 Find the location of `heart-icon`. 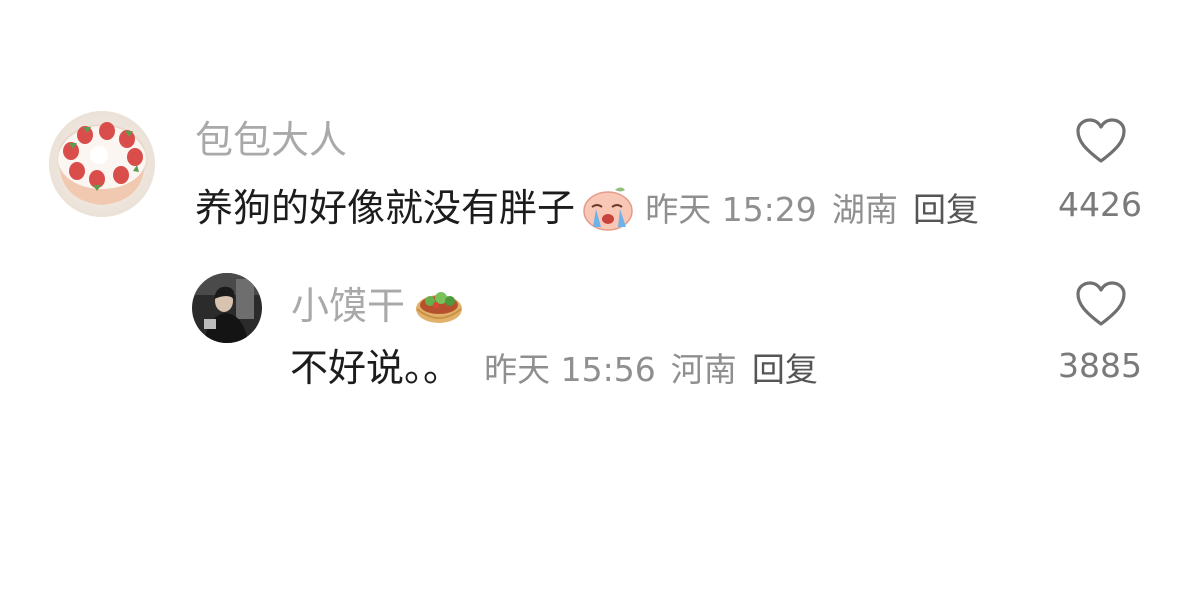

heart-icon is located at coordinates (1101, 303).